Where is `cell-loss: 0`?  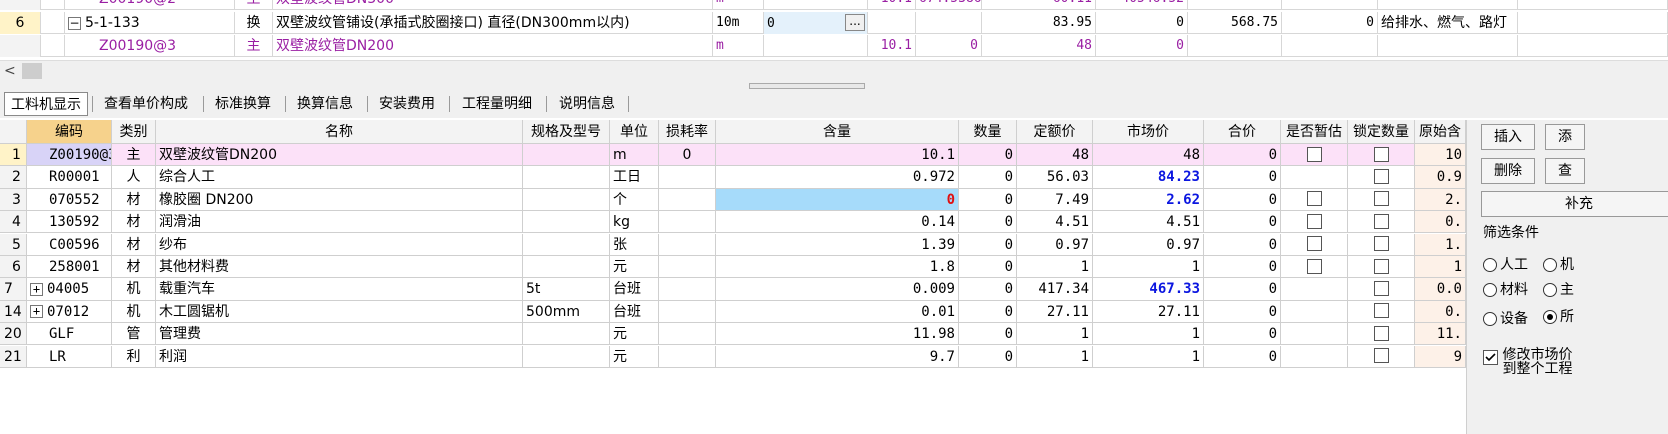 cell-loss: 0 is located at coordinates (687, 155).